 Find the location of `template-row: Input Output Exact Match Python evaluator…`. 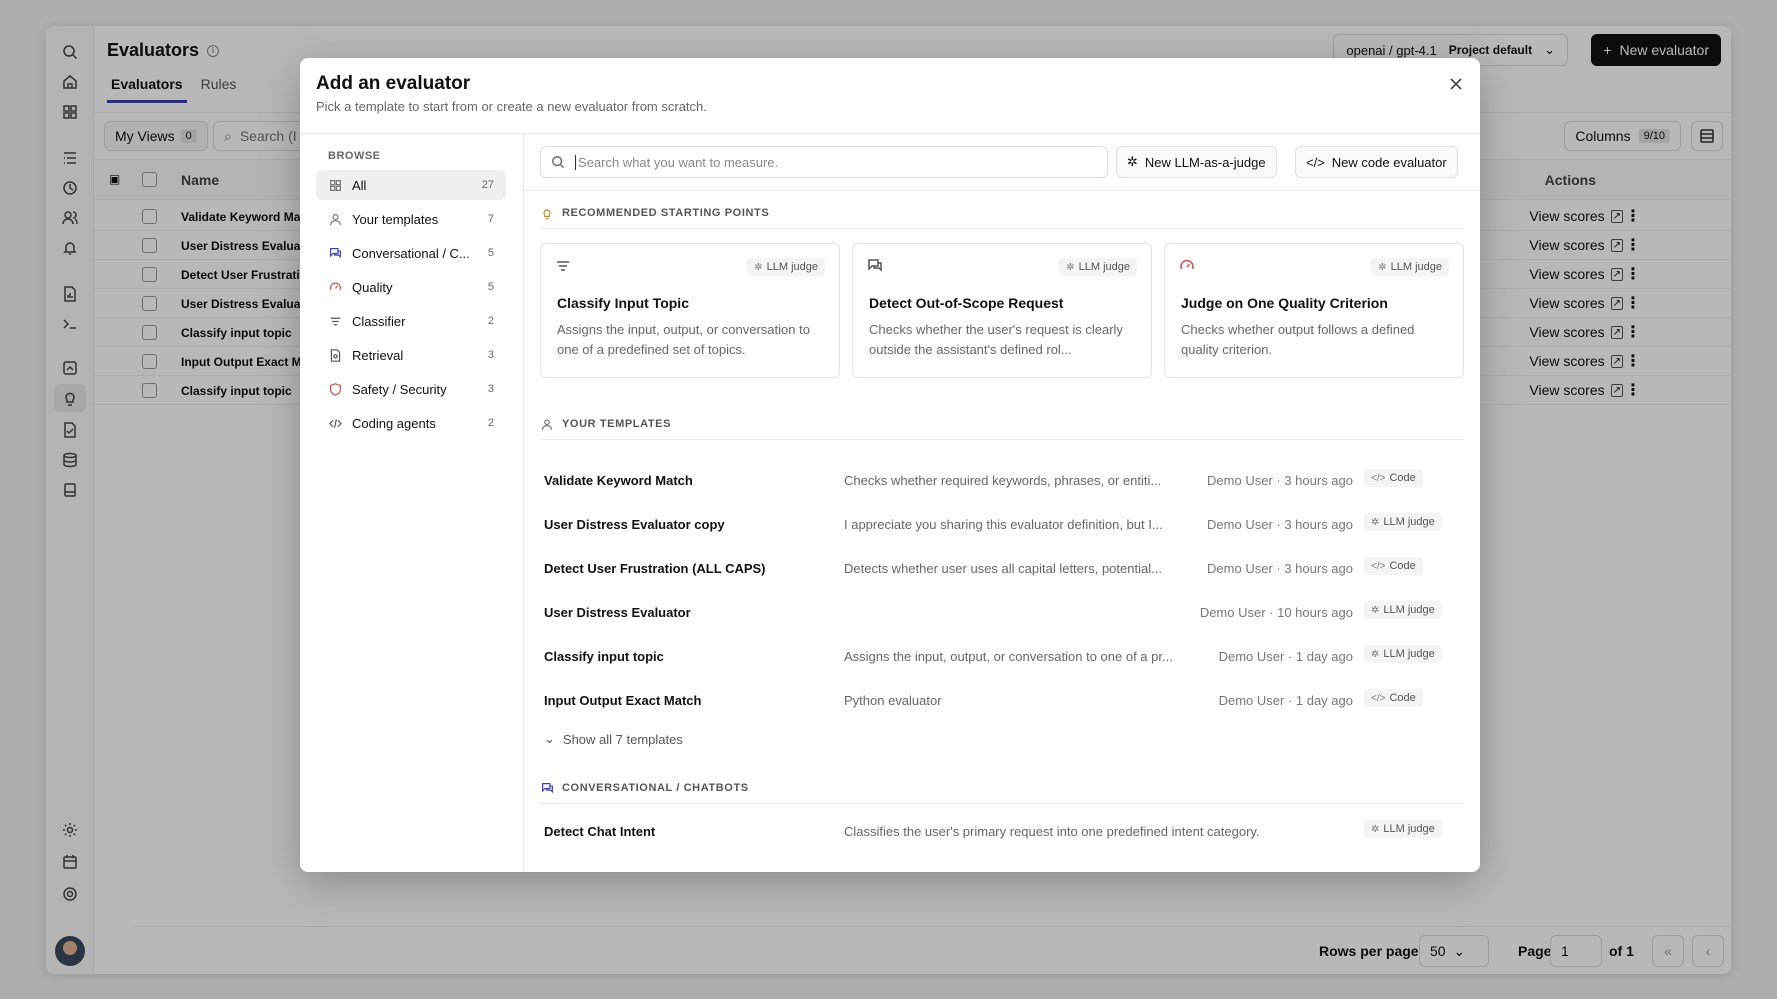

template-row: Input Output Exact Match Python evaluator… is located at coordinates (1002, 701).